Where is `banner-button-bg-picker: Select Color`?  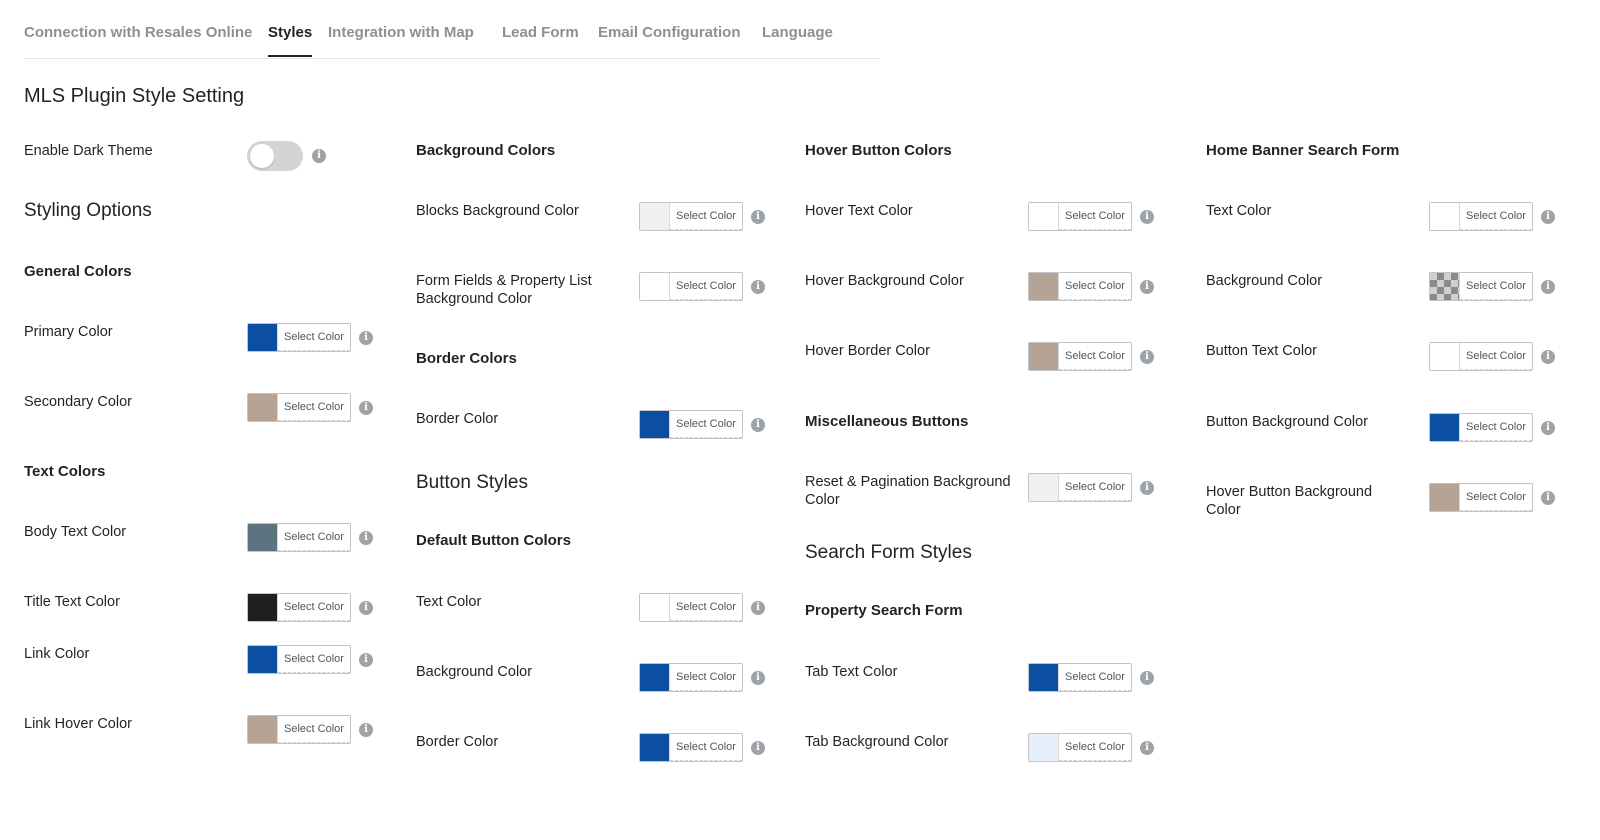 banner-button-bg-picker: Select Color is located at coordinates (1481, 427).